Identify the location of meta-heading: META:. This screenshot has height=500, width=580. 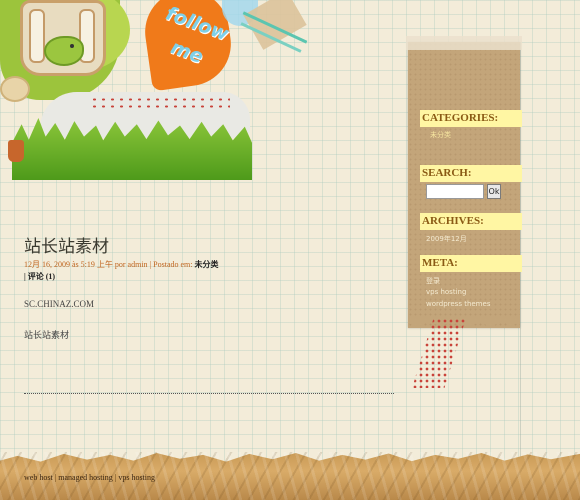
(471, 263).